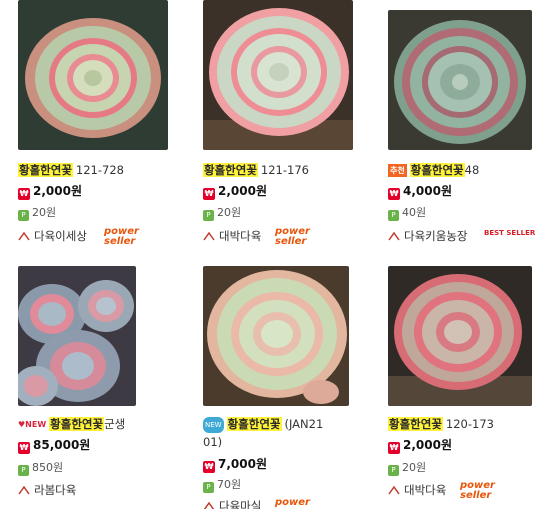 The image size is (550, 509). What do you see at coordinates (292, 502) in the screenshot?
I see `power-seller-badge: power` at bounding box center [292, 502].